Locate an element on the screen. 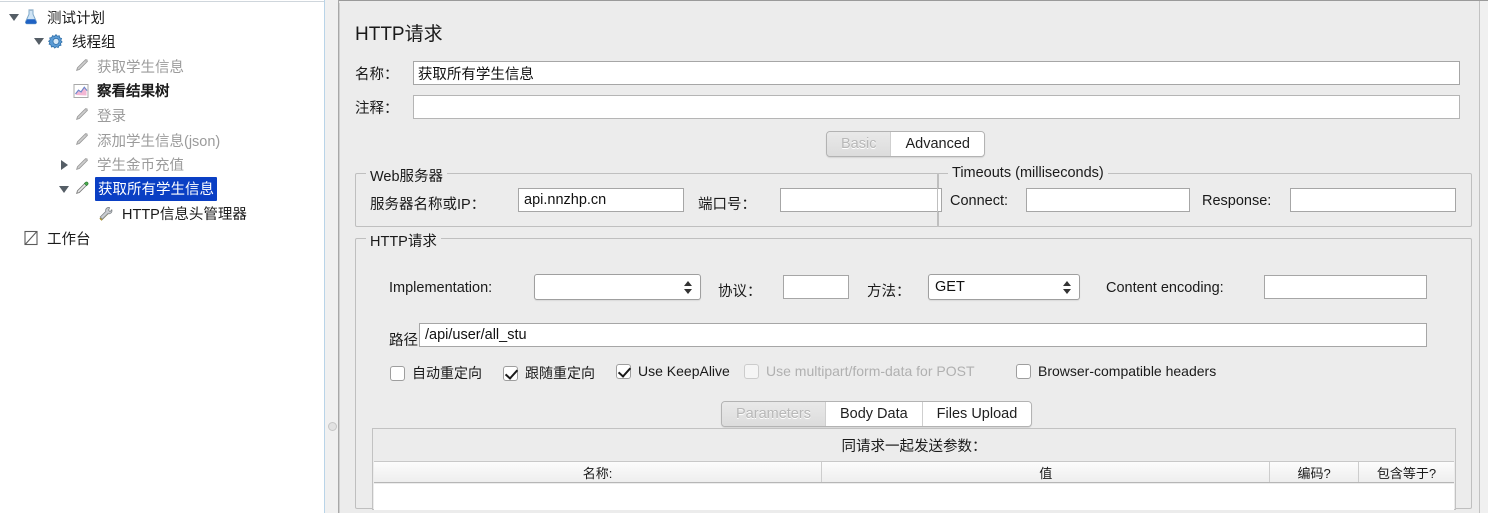 The width and height of the screenshot is (1488, 513). comment-row: 注释： is located at coordinates (907, 107).